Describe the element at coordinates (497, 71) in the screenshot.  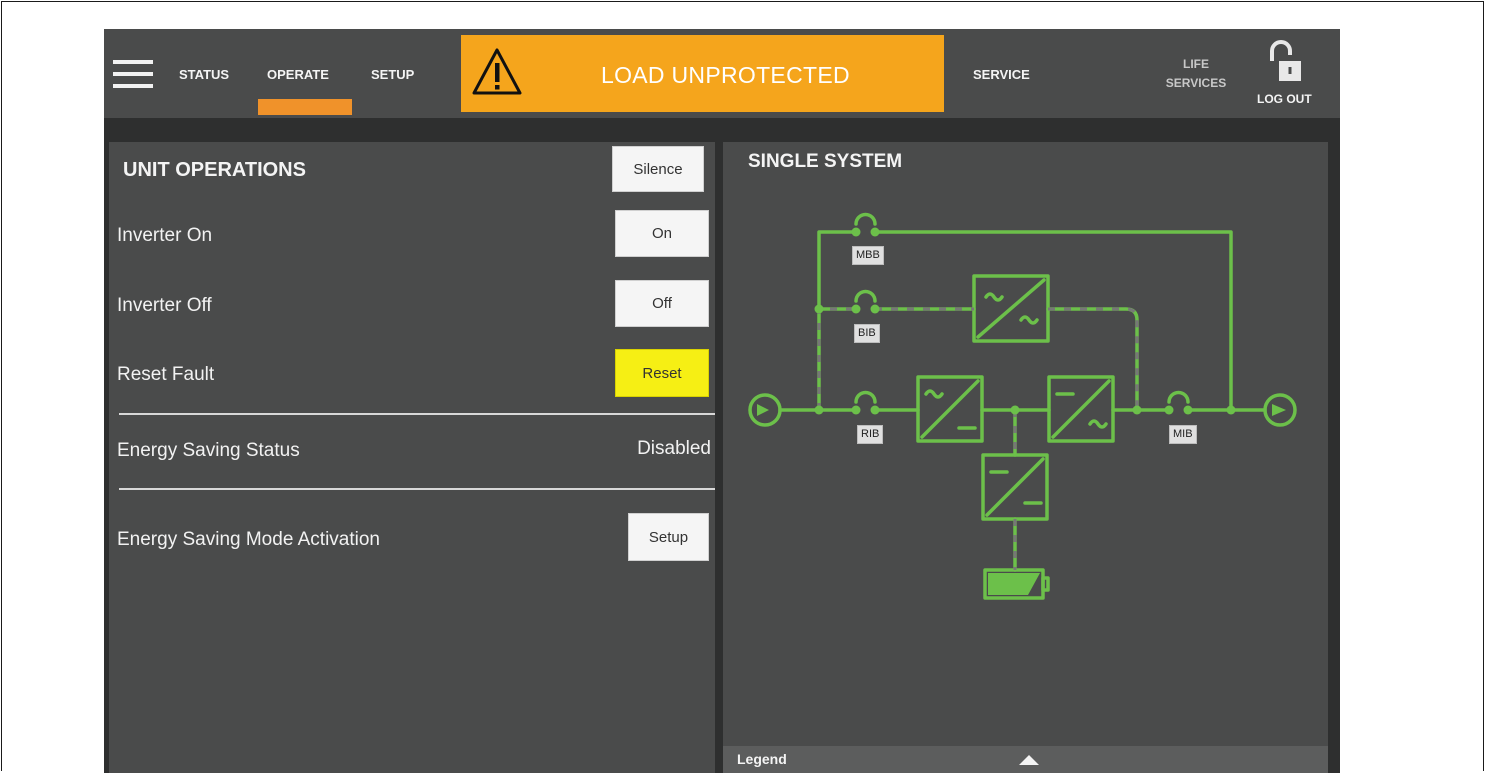
I see `warning-icon` at that location.